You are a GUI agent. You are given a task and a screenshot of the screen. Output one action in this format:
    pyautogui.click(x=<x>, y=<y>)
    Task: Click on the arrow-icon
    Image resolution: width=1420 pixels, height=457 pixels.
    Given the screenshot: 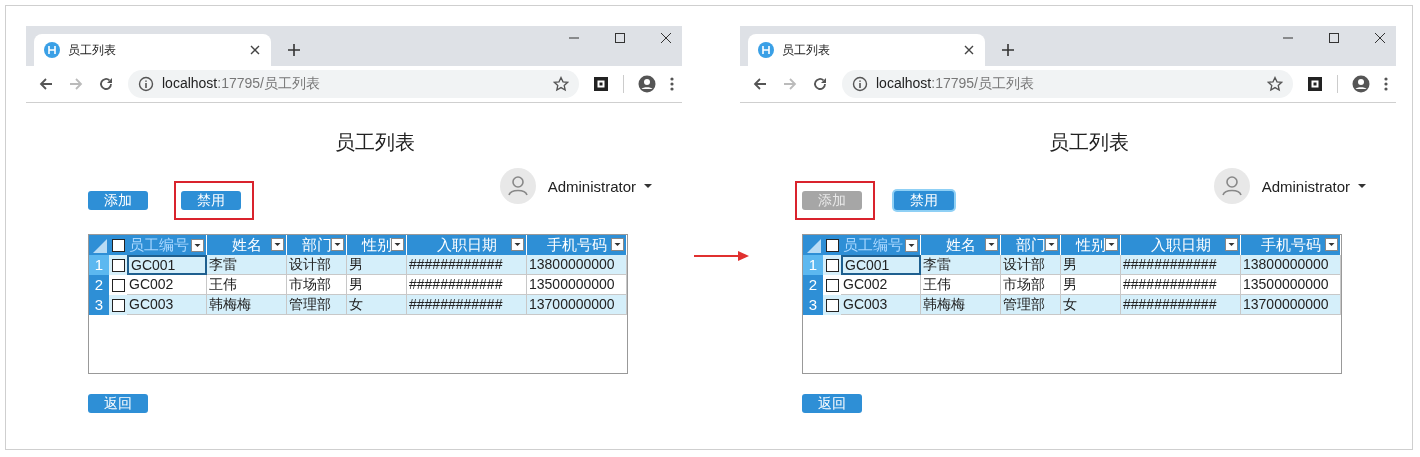 What is the action you would take?
    pyautogui.click(x=722, y=256)
    